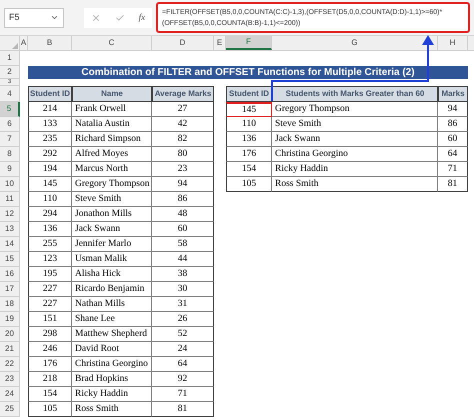  What do you see at coordinates (355, 94) in the screenshot?
I see `column-heading: Students with Marks Greater than 60` at bounding box center [355, 94].